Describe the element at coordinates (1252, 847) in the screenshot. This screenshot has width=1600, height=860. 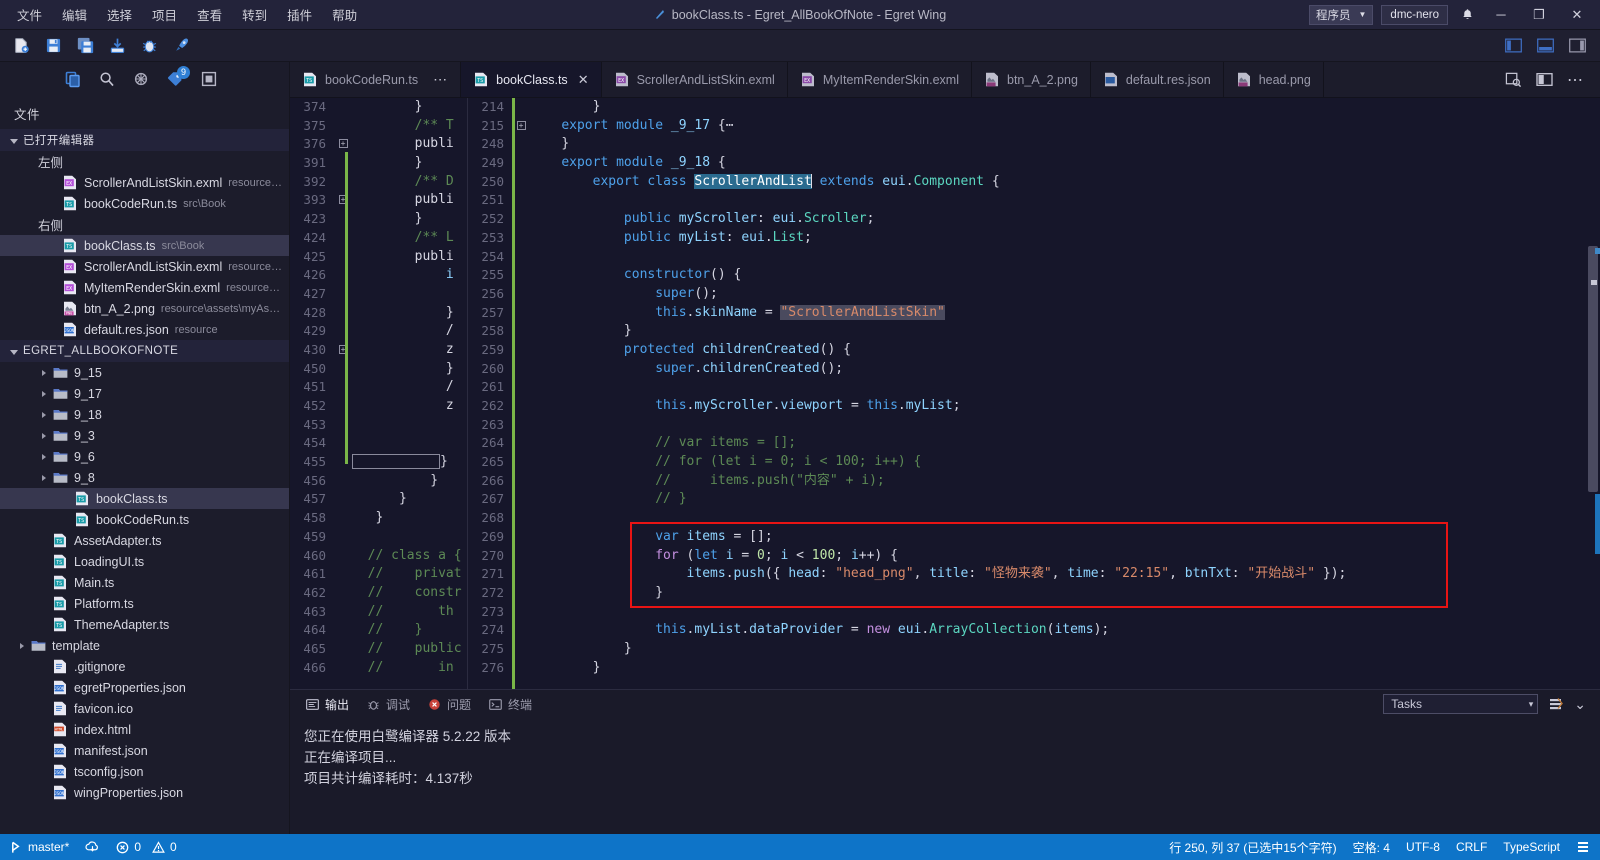
I see `status-cursor-position: 行 250, 列 37 (已选中15个字符)` at that location.